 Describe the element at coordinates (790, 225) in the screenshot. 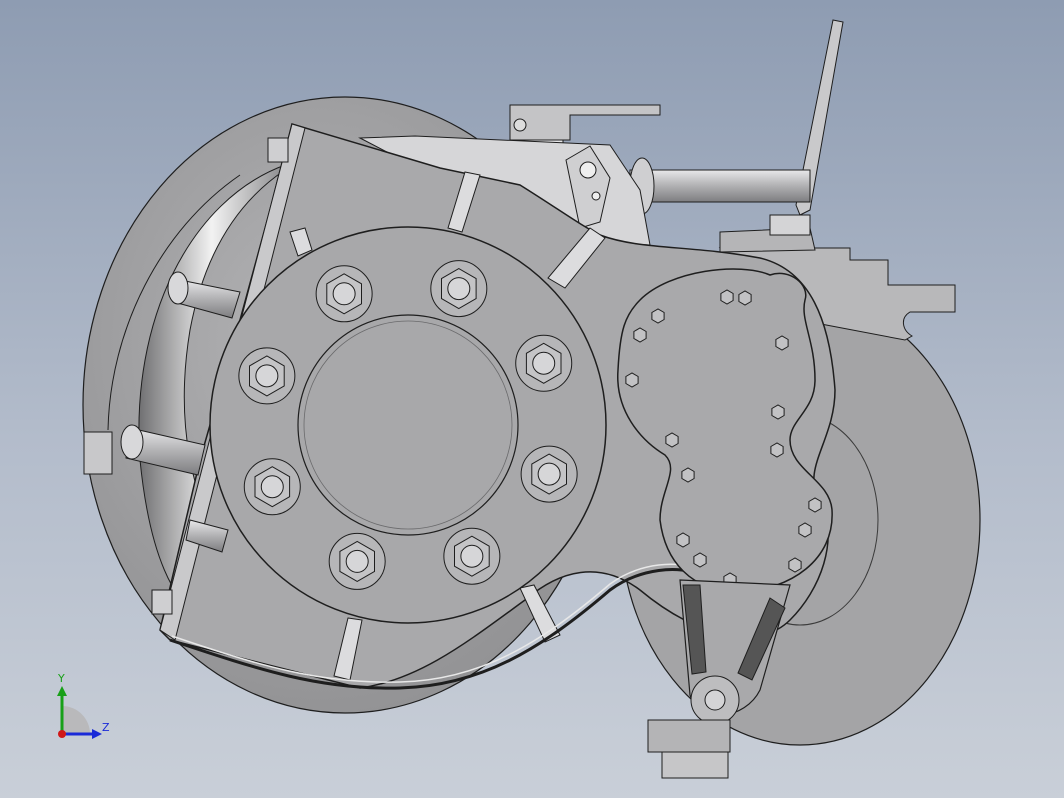

I see `lever-pivot` at that location.